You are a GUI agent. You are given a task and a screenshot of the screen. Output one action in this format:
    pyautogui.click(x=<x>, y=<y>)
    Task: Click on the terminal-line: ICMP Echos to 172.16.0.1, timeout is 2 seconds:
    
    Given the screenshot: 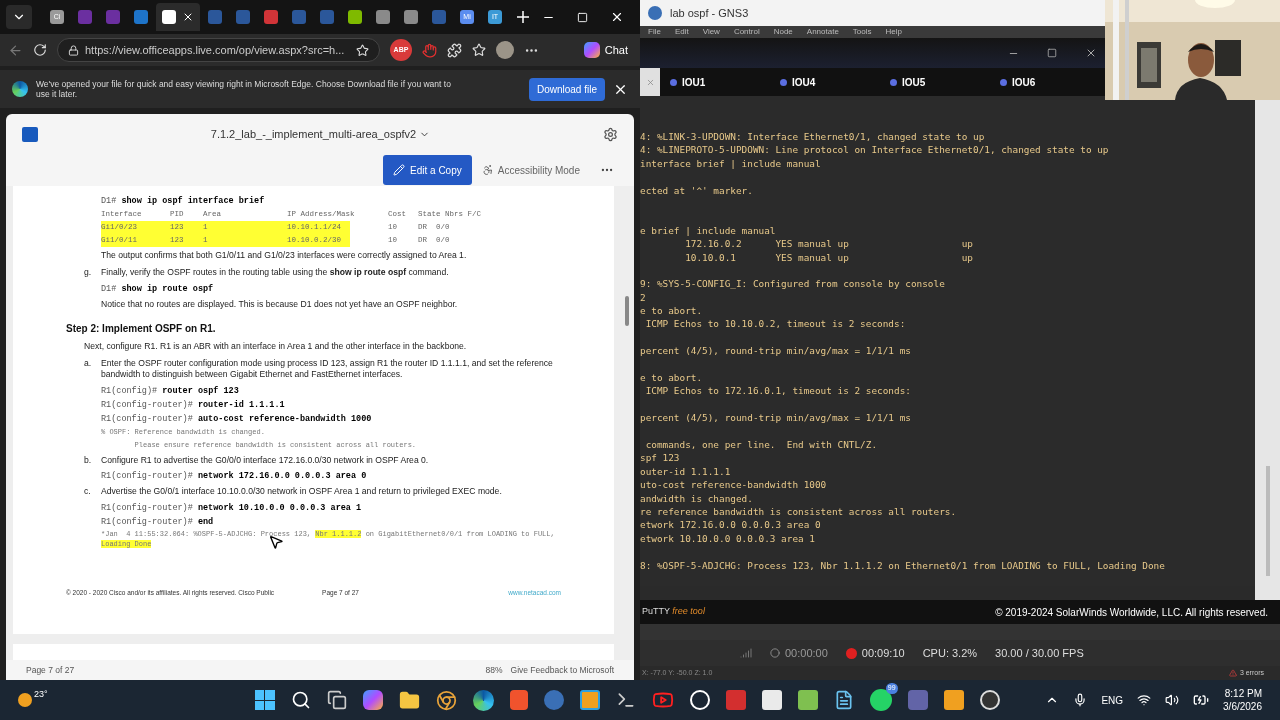 What is the action you would take?
    pyautogui.click(x=778, y=391)
    